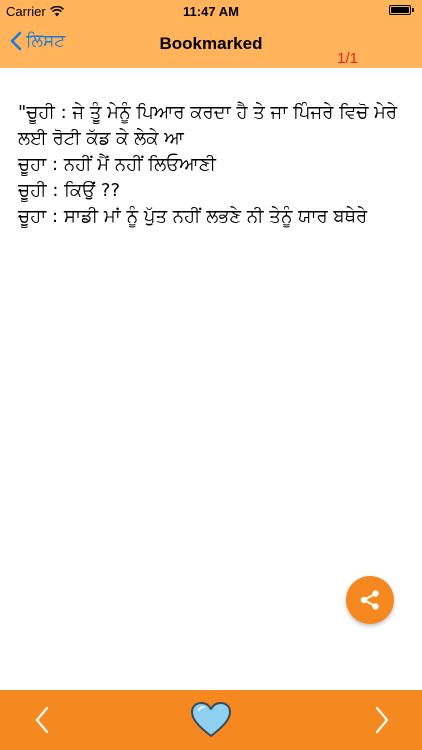  I want to click on heart-icon, so click(211, 719).